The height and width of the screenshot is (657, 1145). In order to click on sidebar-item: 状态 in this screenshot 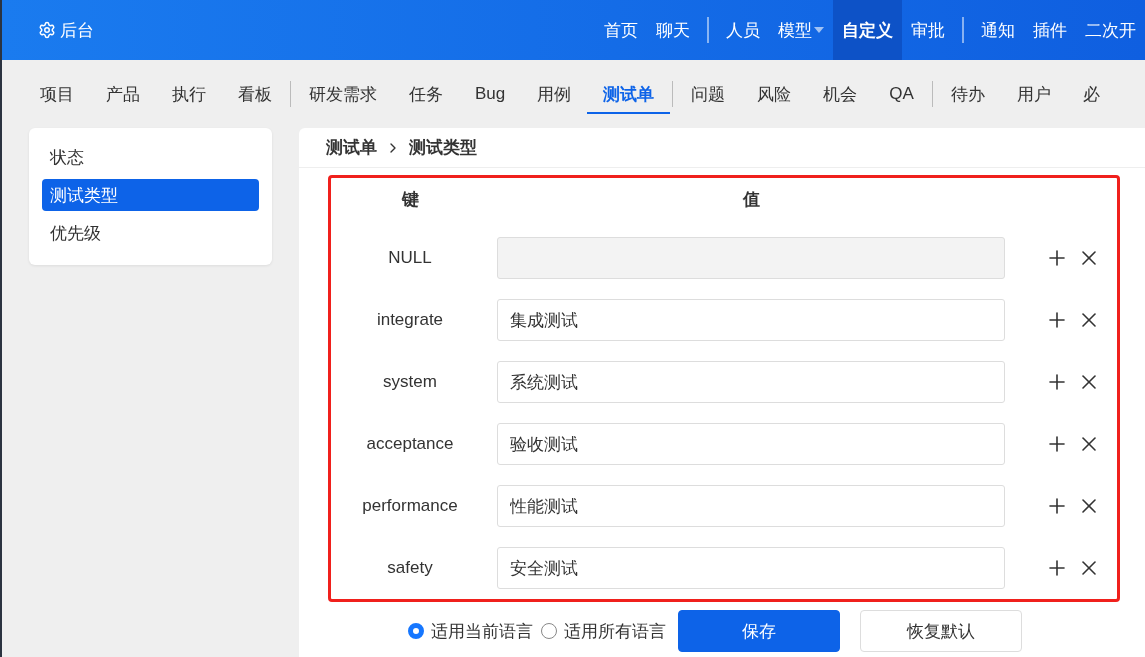, I will do `click(150, 157)`.